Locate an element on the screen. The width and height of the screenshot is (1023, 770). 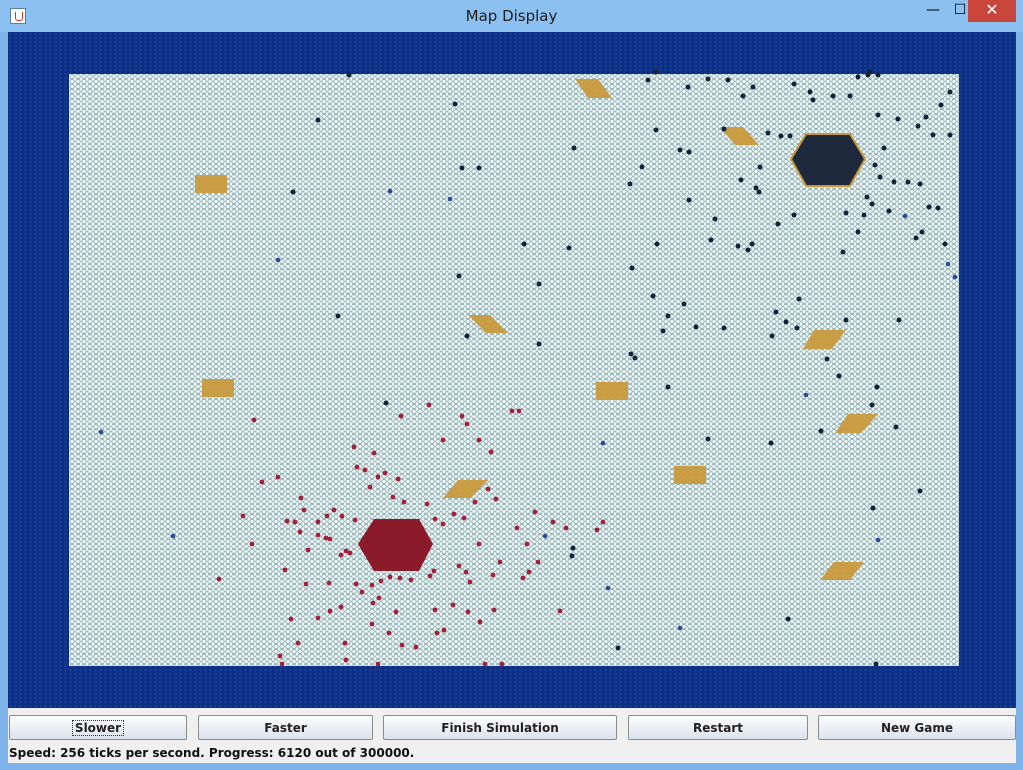
finish-simulation-button: Finish Simulation is located at coordinates (500, 727).